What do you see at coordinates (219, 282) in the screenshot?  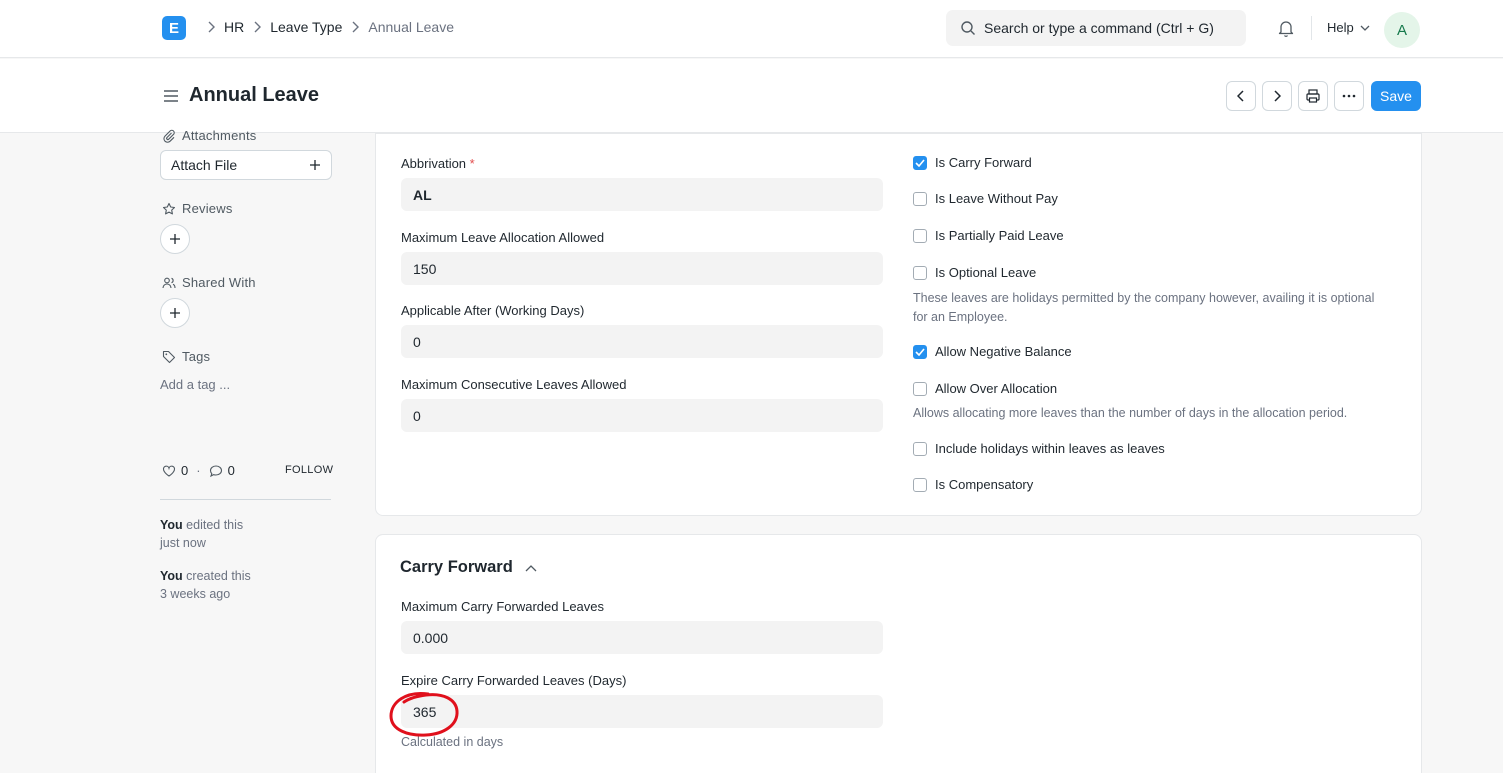 I see `shared-with-text: Shared With` at bounding box center [219, 282].